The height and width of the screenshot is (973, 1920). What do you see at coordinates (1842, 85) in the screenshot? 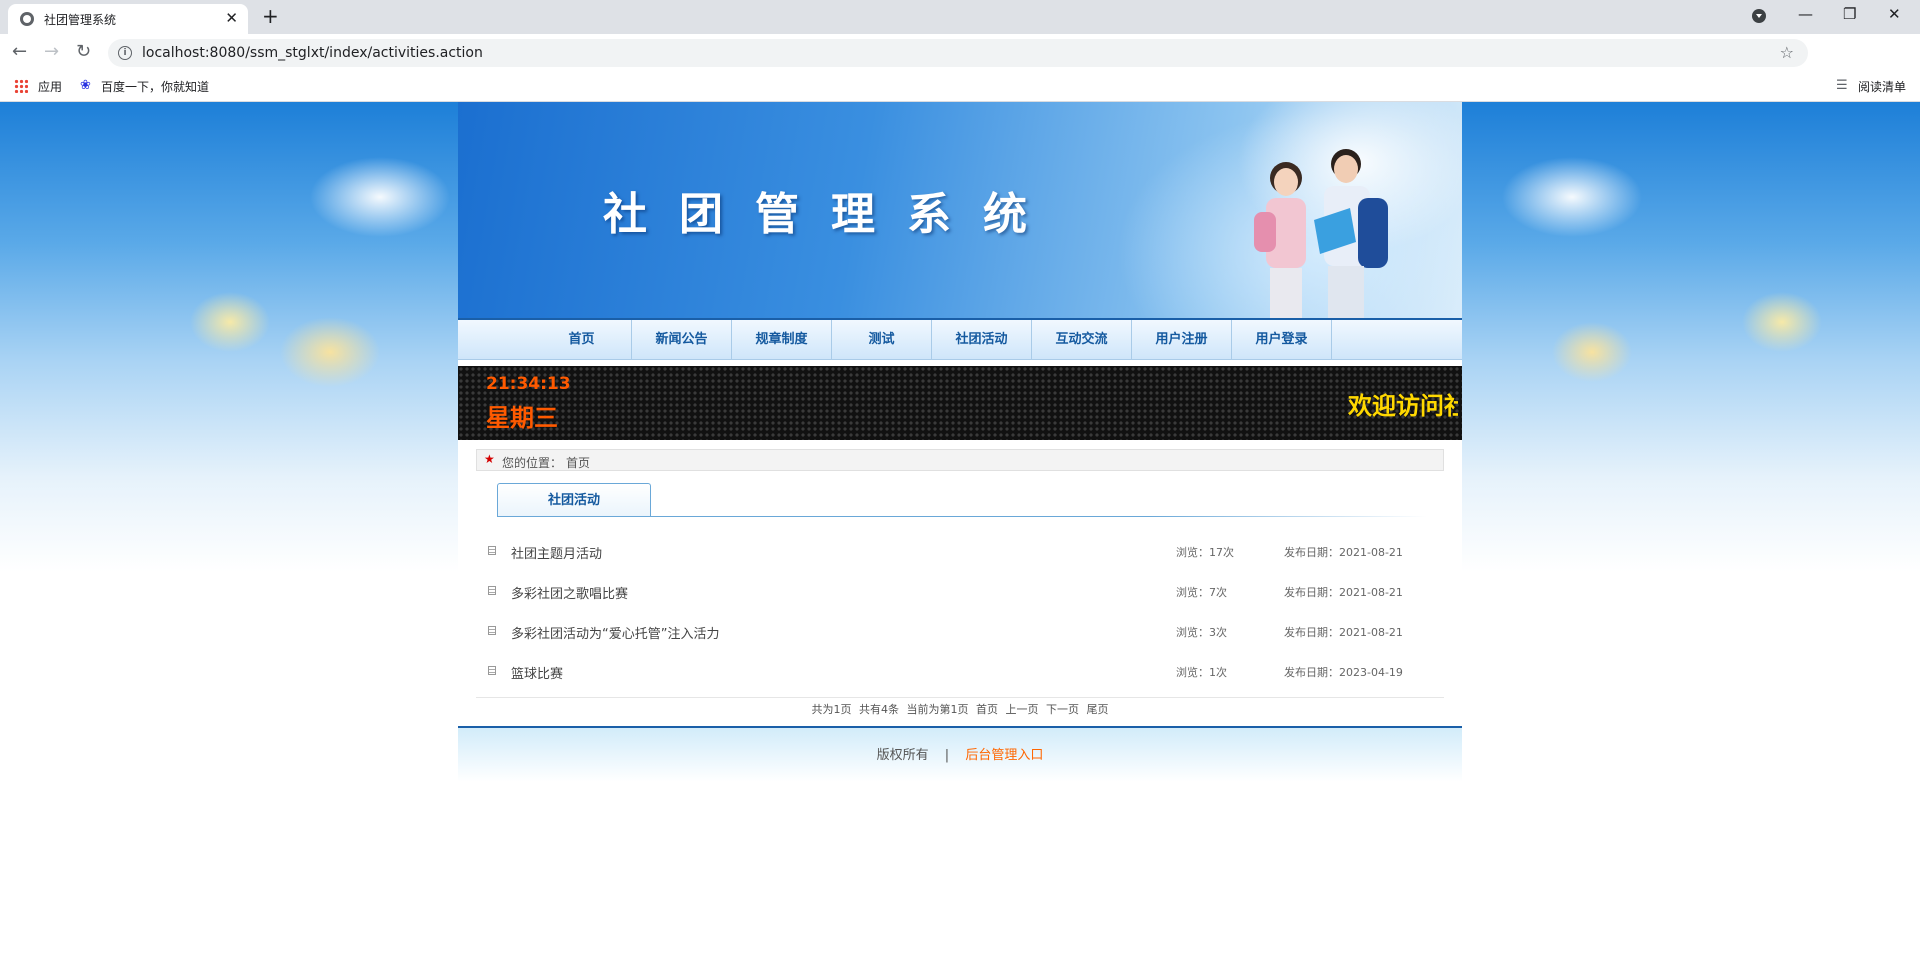
I see `reading-list-icon: ☰` at bounding box center [1842, 85].